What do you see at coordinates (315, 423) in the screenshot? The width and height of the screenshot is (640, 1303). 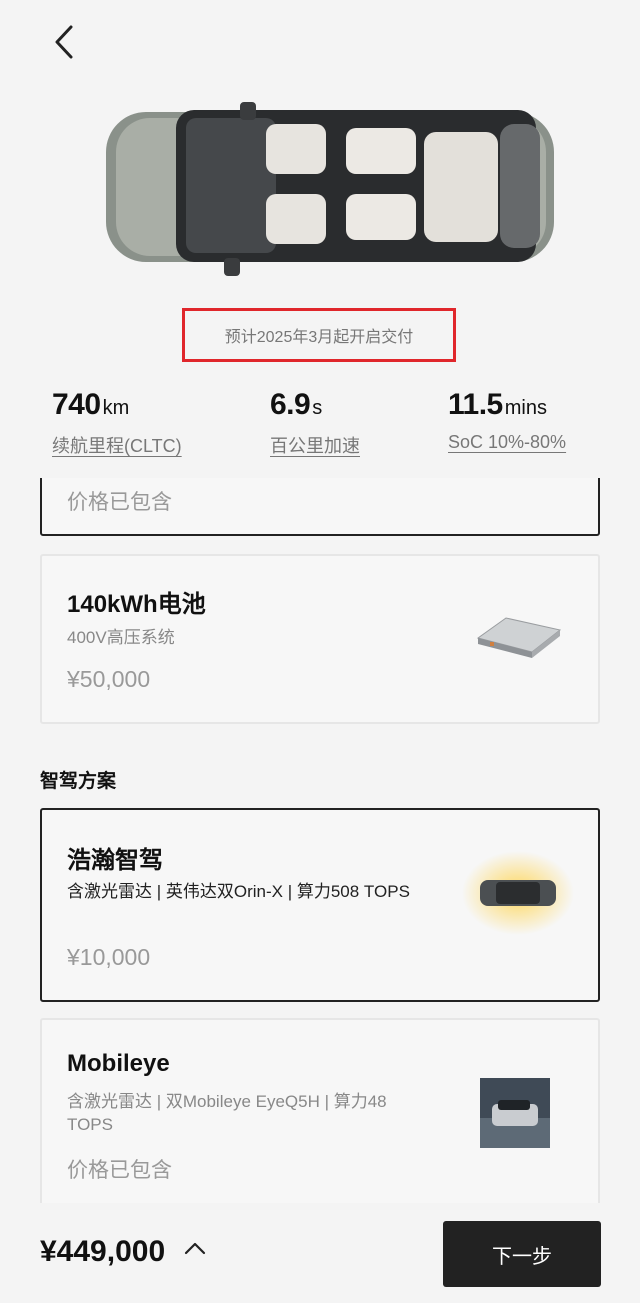 I see `stat-acceleration: 6.9 s 百公里加速` at bounding box center [315, 423].